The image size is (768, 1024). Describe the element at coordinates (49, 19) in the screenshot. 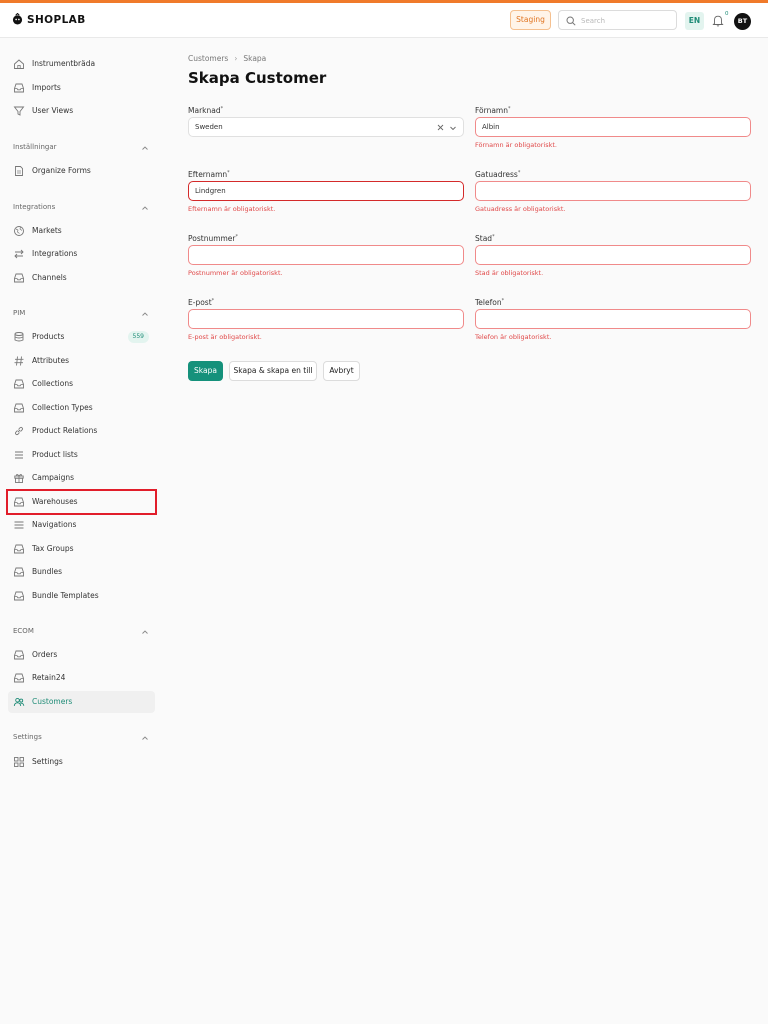

I see `app-logo: SHOPLAB` at that location.